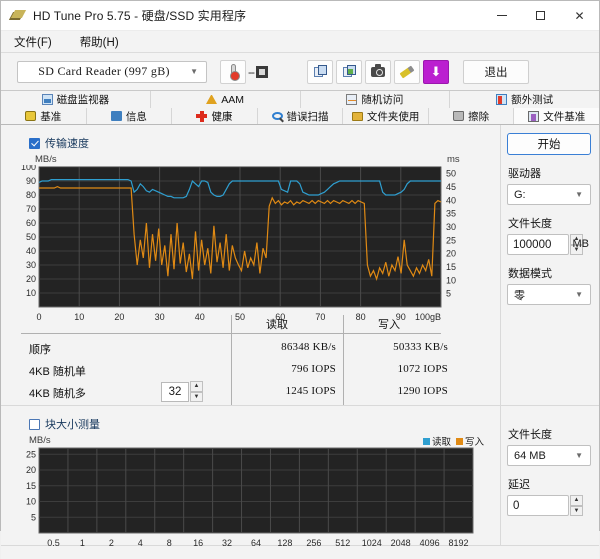  Describe the element at coordinates (549, 144) in the screenshot. I see `start-button: 开始` at that location.